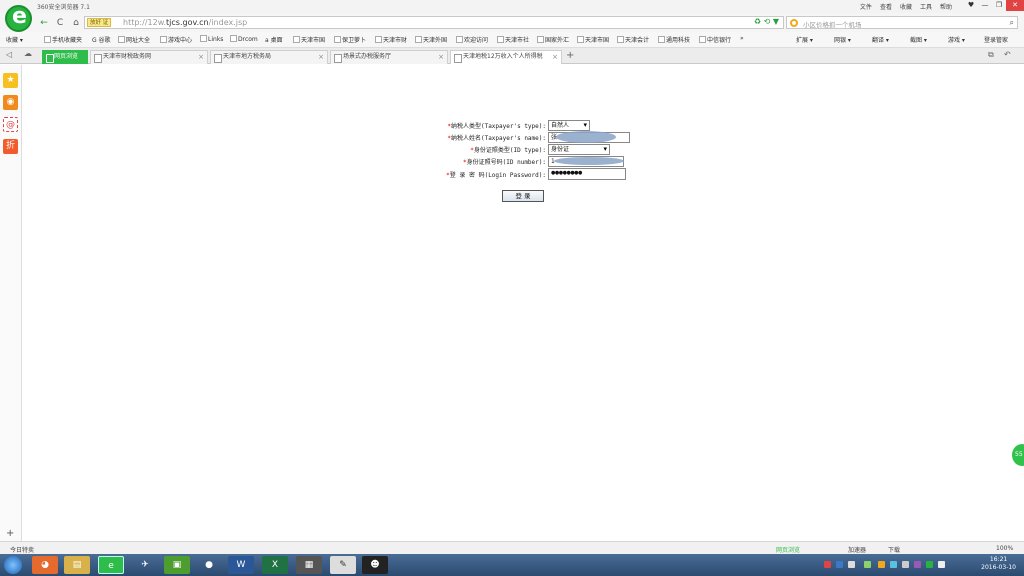 Image resolution: width=1024 pixels, height=576 pixels. Describe the element at coordinates (10, 533) in the screenshot. I see `sidebar-add-icon: +` at that location.